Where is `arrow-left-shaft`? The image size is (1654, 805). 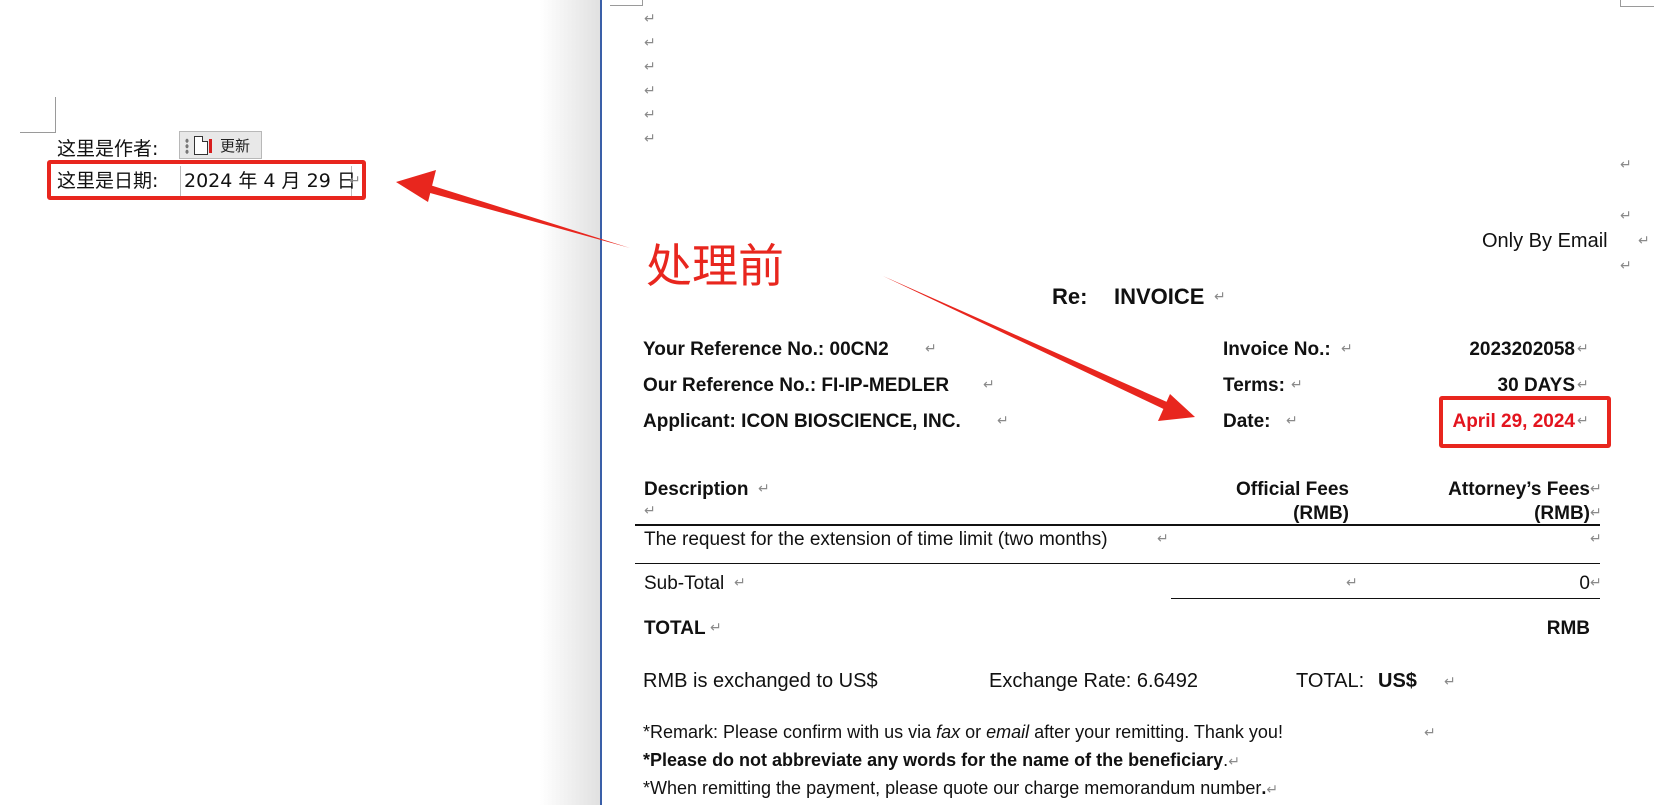
arrow-left-shaft is located at coordinates (521, 214).